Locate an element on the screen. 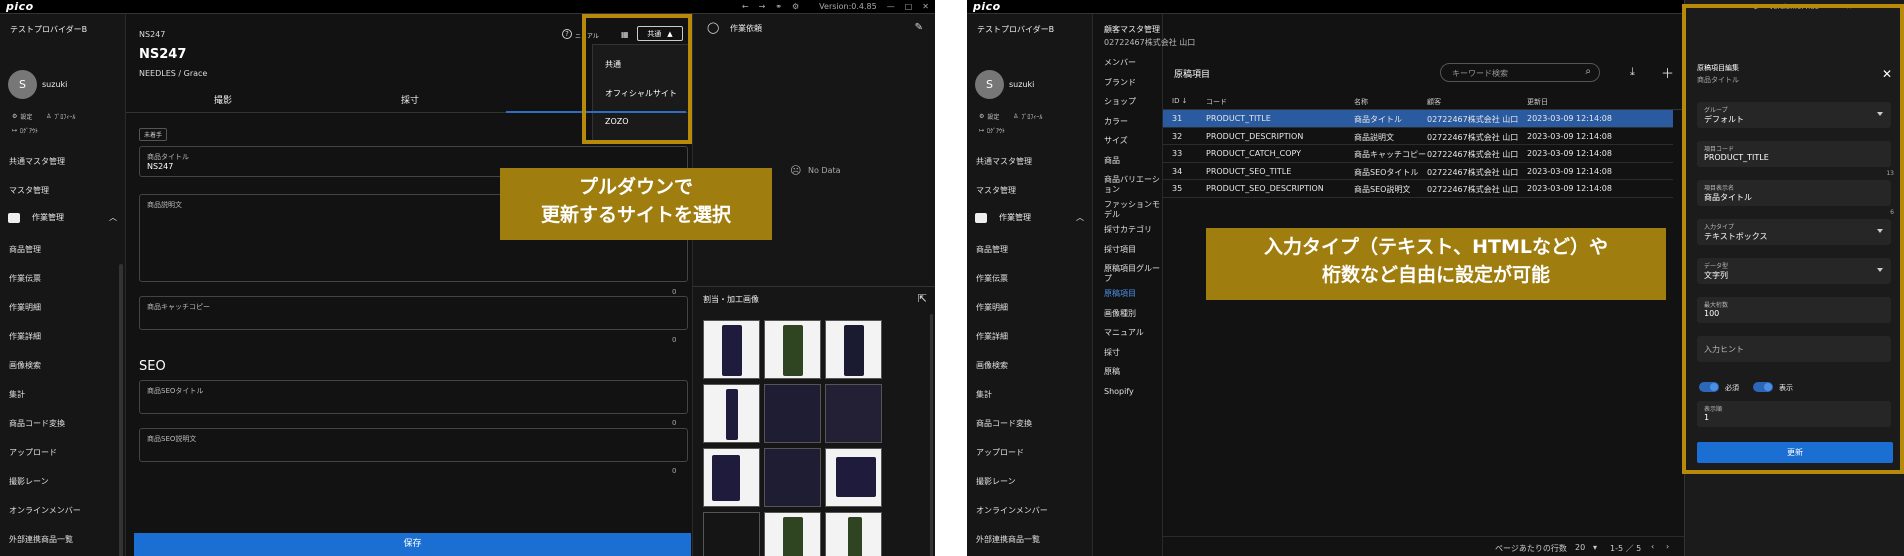  col-id: ID ↓ is located at coordinates (1180, 101).